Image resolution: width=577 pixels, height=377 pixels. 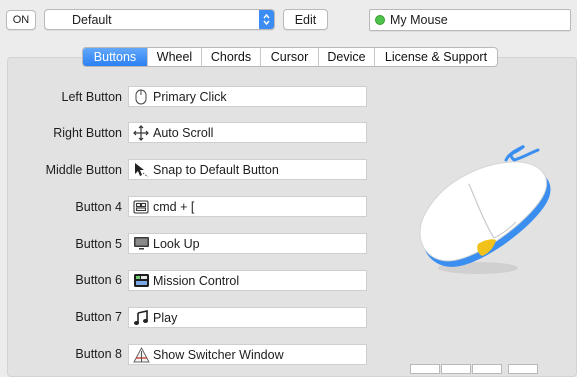 What do you see at coordinates (141, 243) in the screenshot?
I see `monitor-icon` at bounding box center [141, 243].